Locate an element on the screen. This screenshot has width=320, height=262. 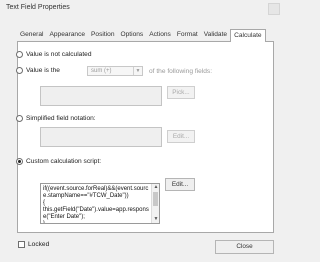
tab-calculate: Calculate is located at coordinates (248, 36).